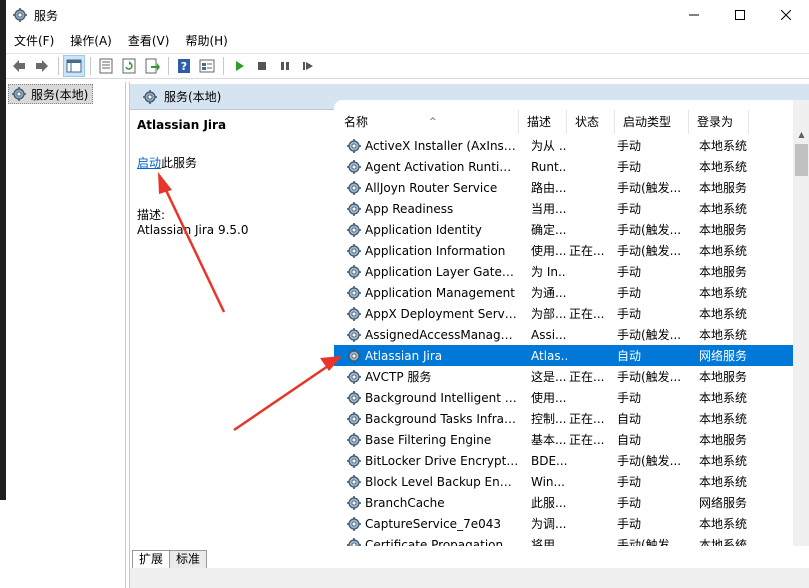  I want to click on restart-service-button, so click(308, 66).